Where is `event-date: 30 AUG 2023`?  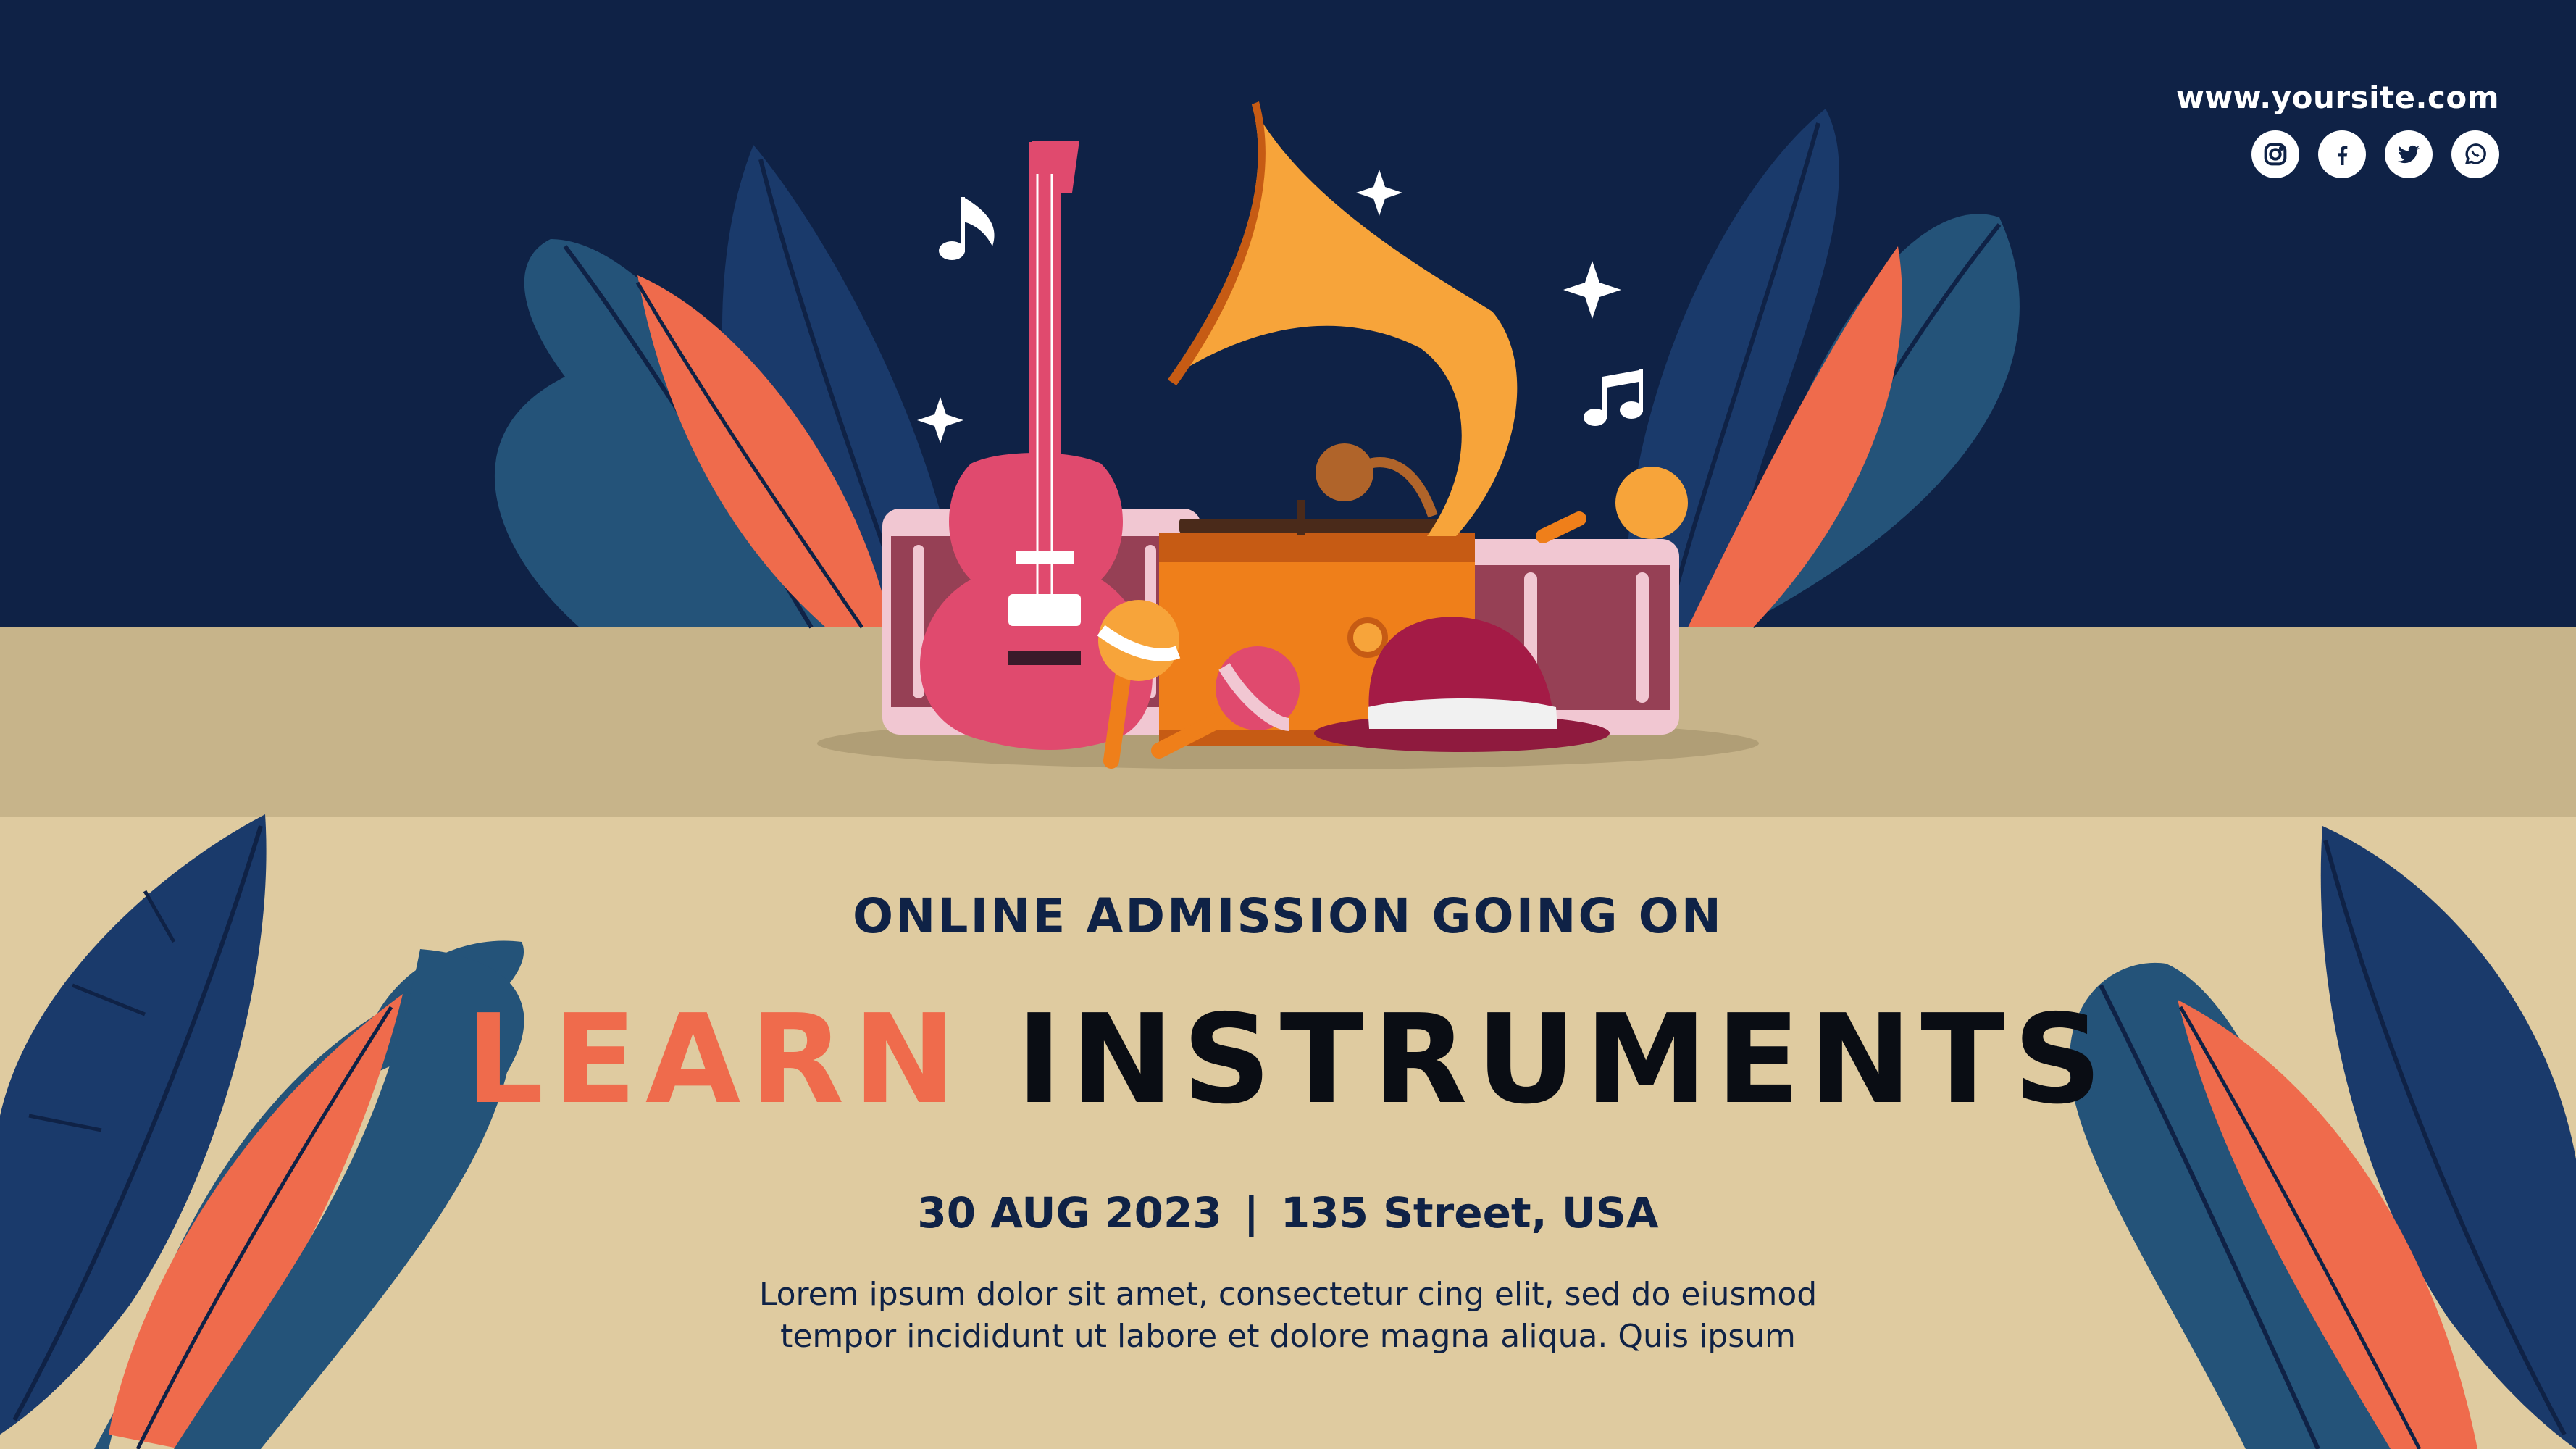
event-date: 30 AUG 2023 is located at coordinates (1069, 1212).